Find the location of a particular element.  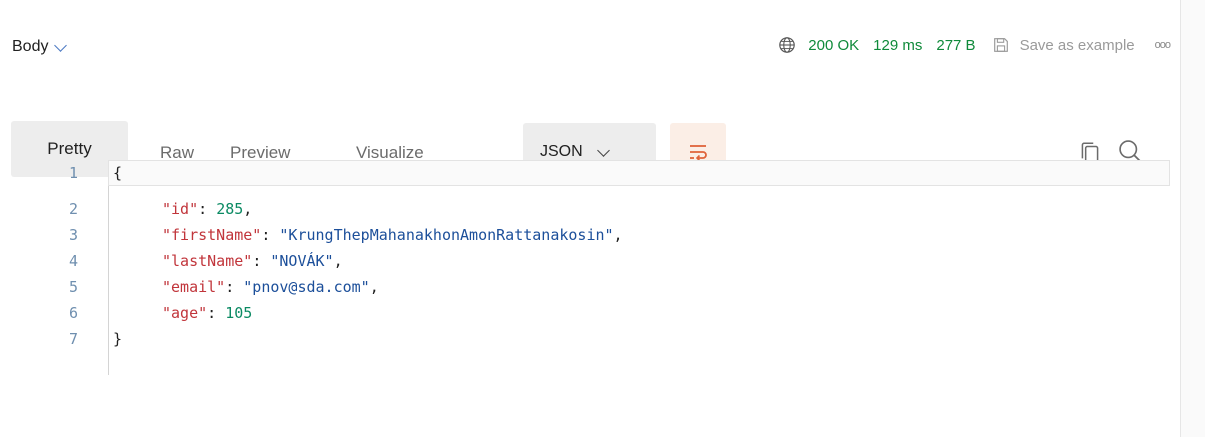

code-line: 2 "id": 285, is located at coordinates (590, 209).